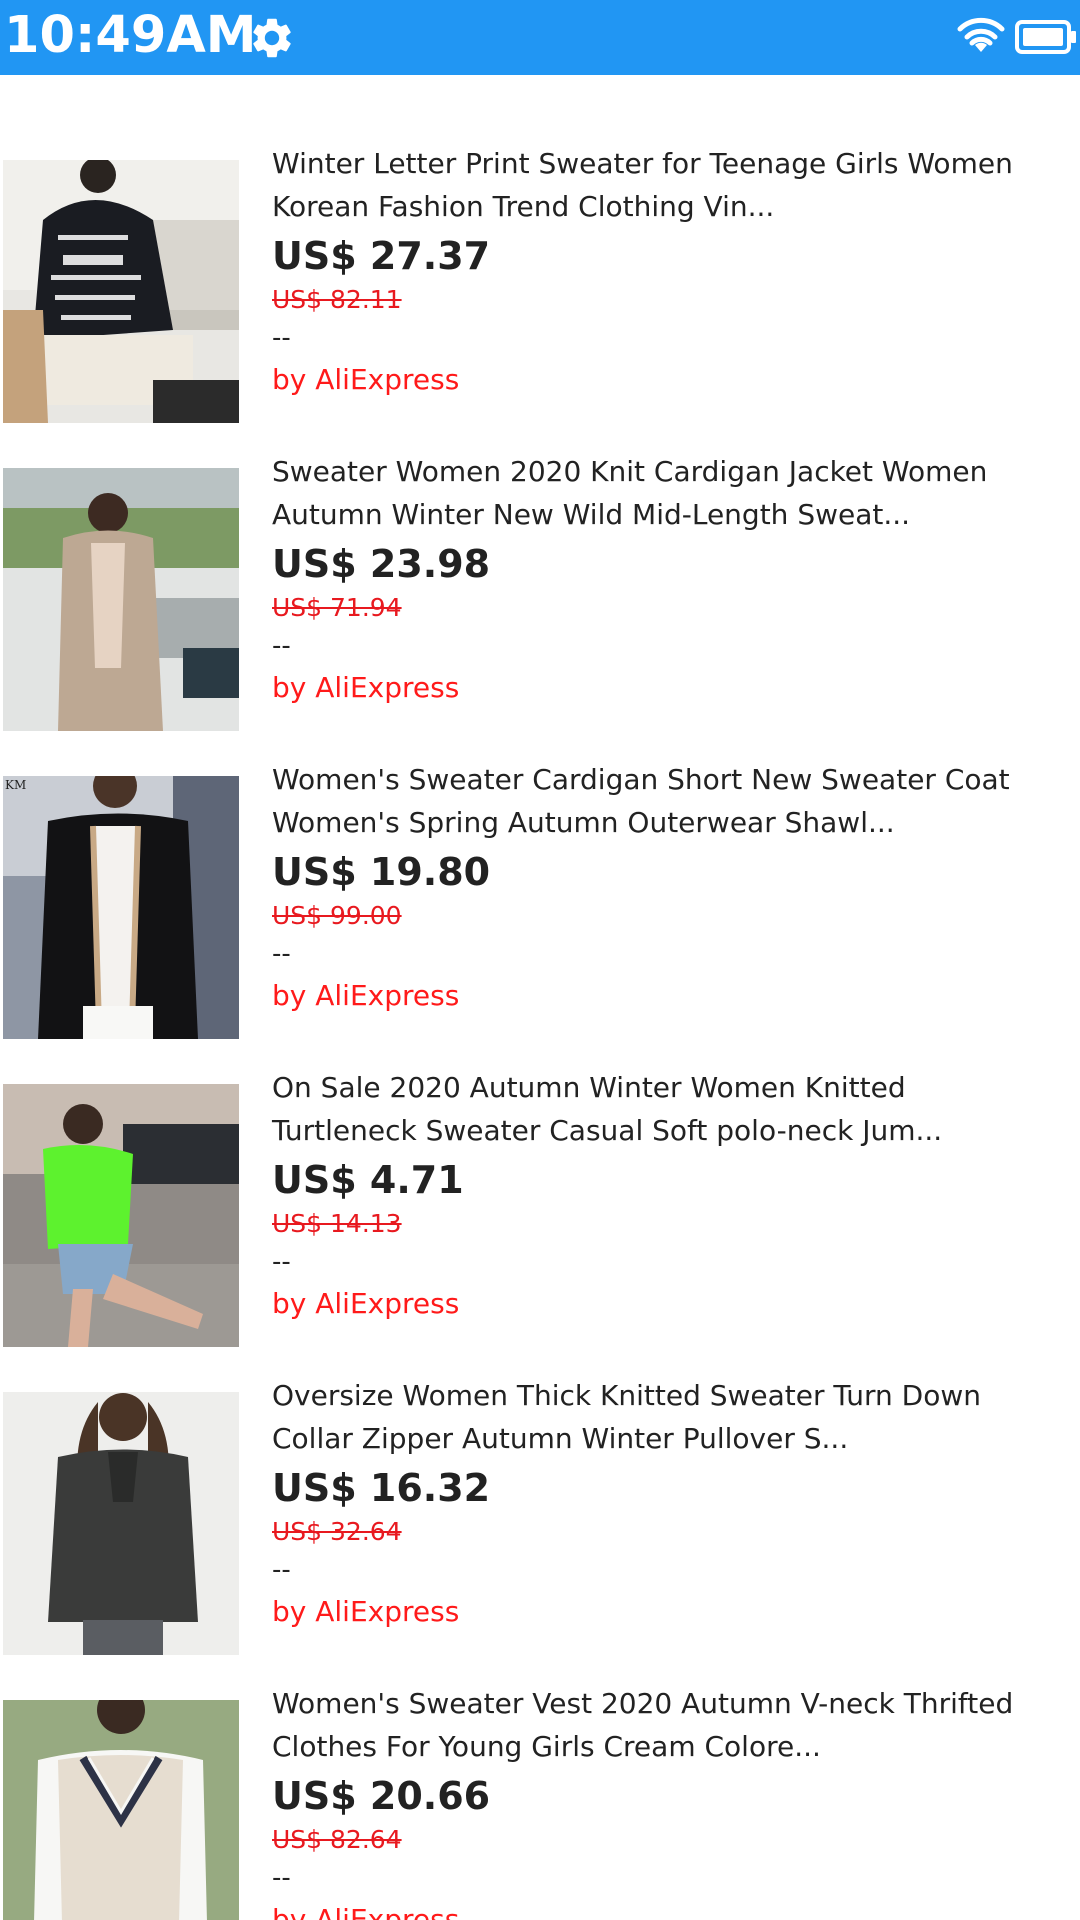 This screenshot has width=1080, height=1920. What do you see at coordinates (272, 38) in the screenshot?
I see `gear-icon` at bounding box center [272, 38].